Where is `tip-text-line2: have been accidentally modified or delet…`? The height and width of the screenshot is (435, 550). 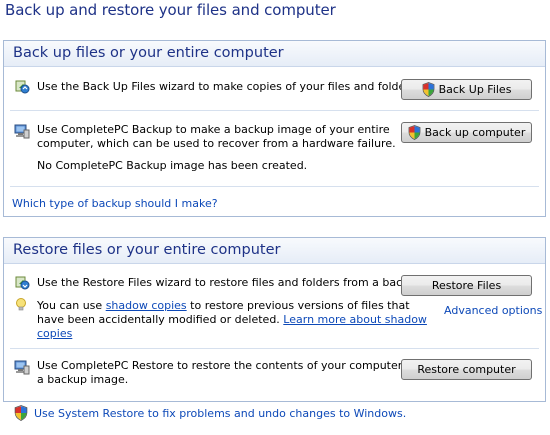
tip-text-line2: have been accidentally modified or delet… is located at coordinates (160, 319).